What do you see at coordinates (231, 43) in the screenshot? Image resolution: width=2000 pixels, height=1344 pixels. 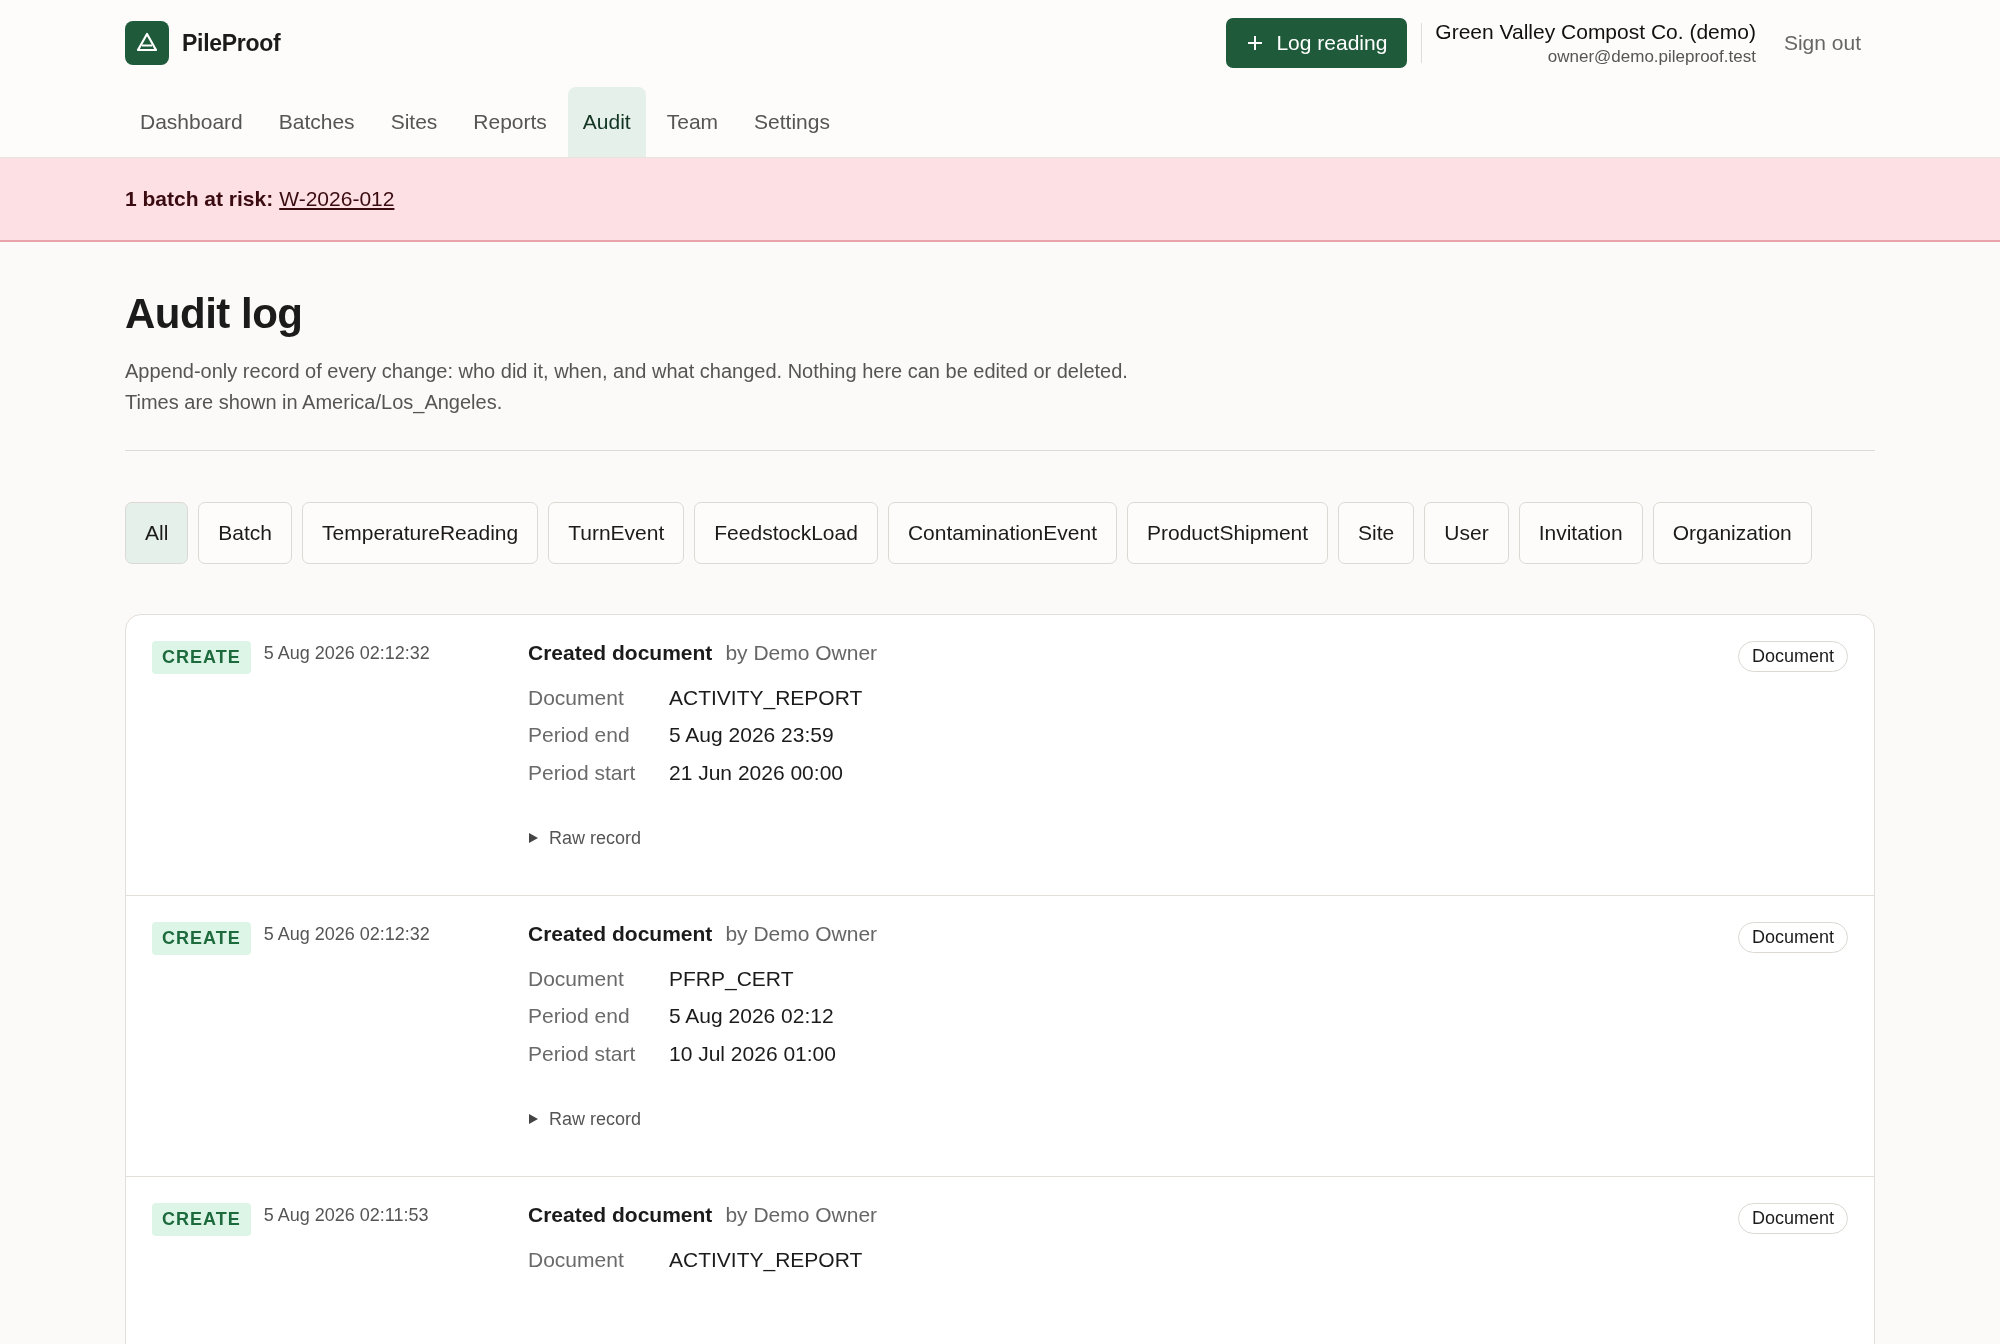 I see `app-name: PileProof` at bounding box center [231, 43].